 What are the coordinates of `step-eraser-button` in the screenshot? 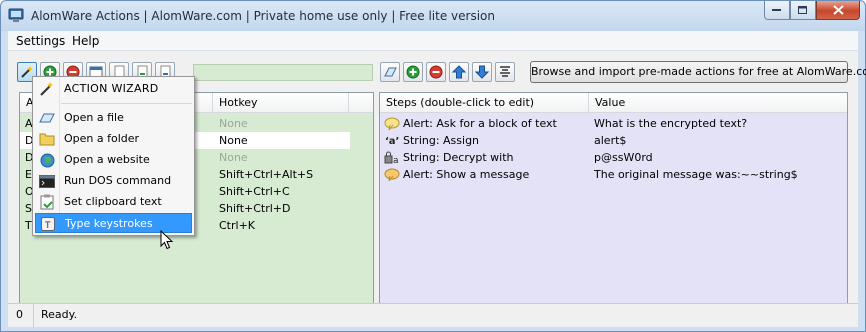 It's located at (390, 72).